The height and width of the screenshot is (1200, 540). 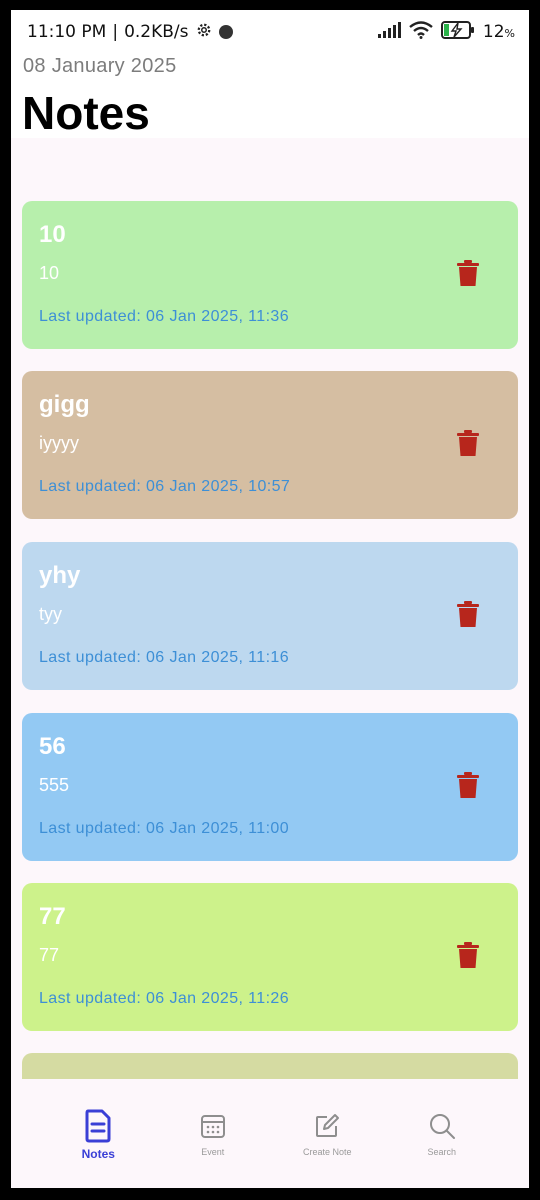 What do you see at coordinates (442, 1152) in the screenshot?
I see `nav-label-search: Search` at bounding box center [442, 1152].